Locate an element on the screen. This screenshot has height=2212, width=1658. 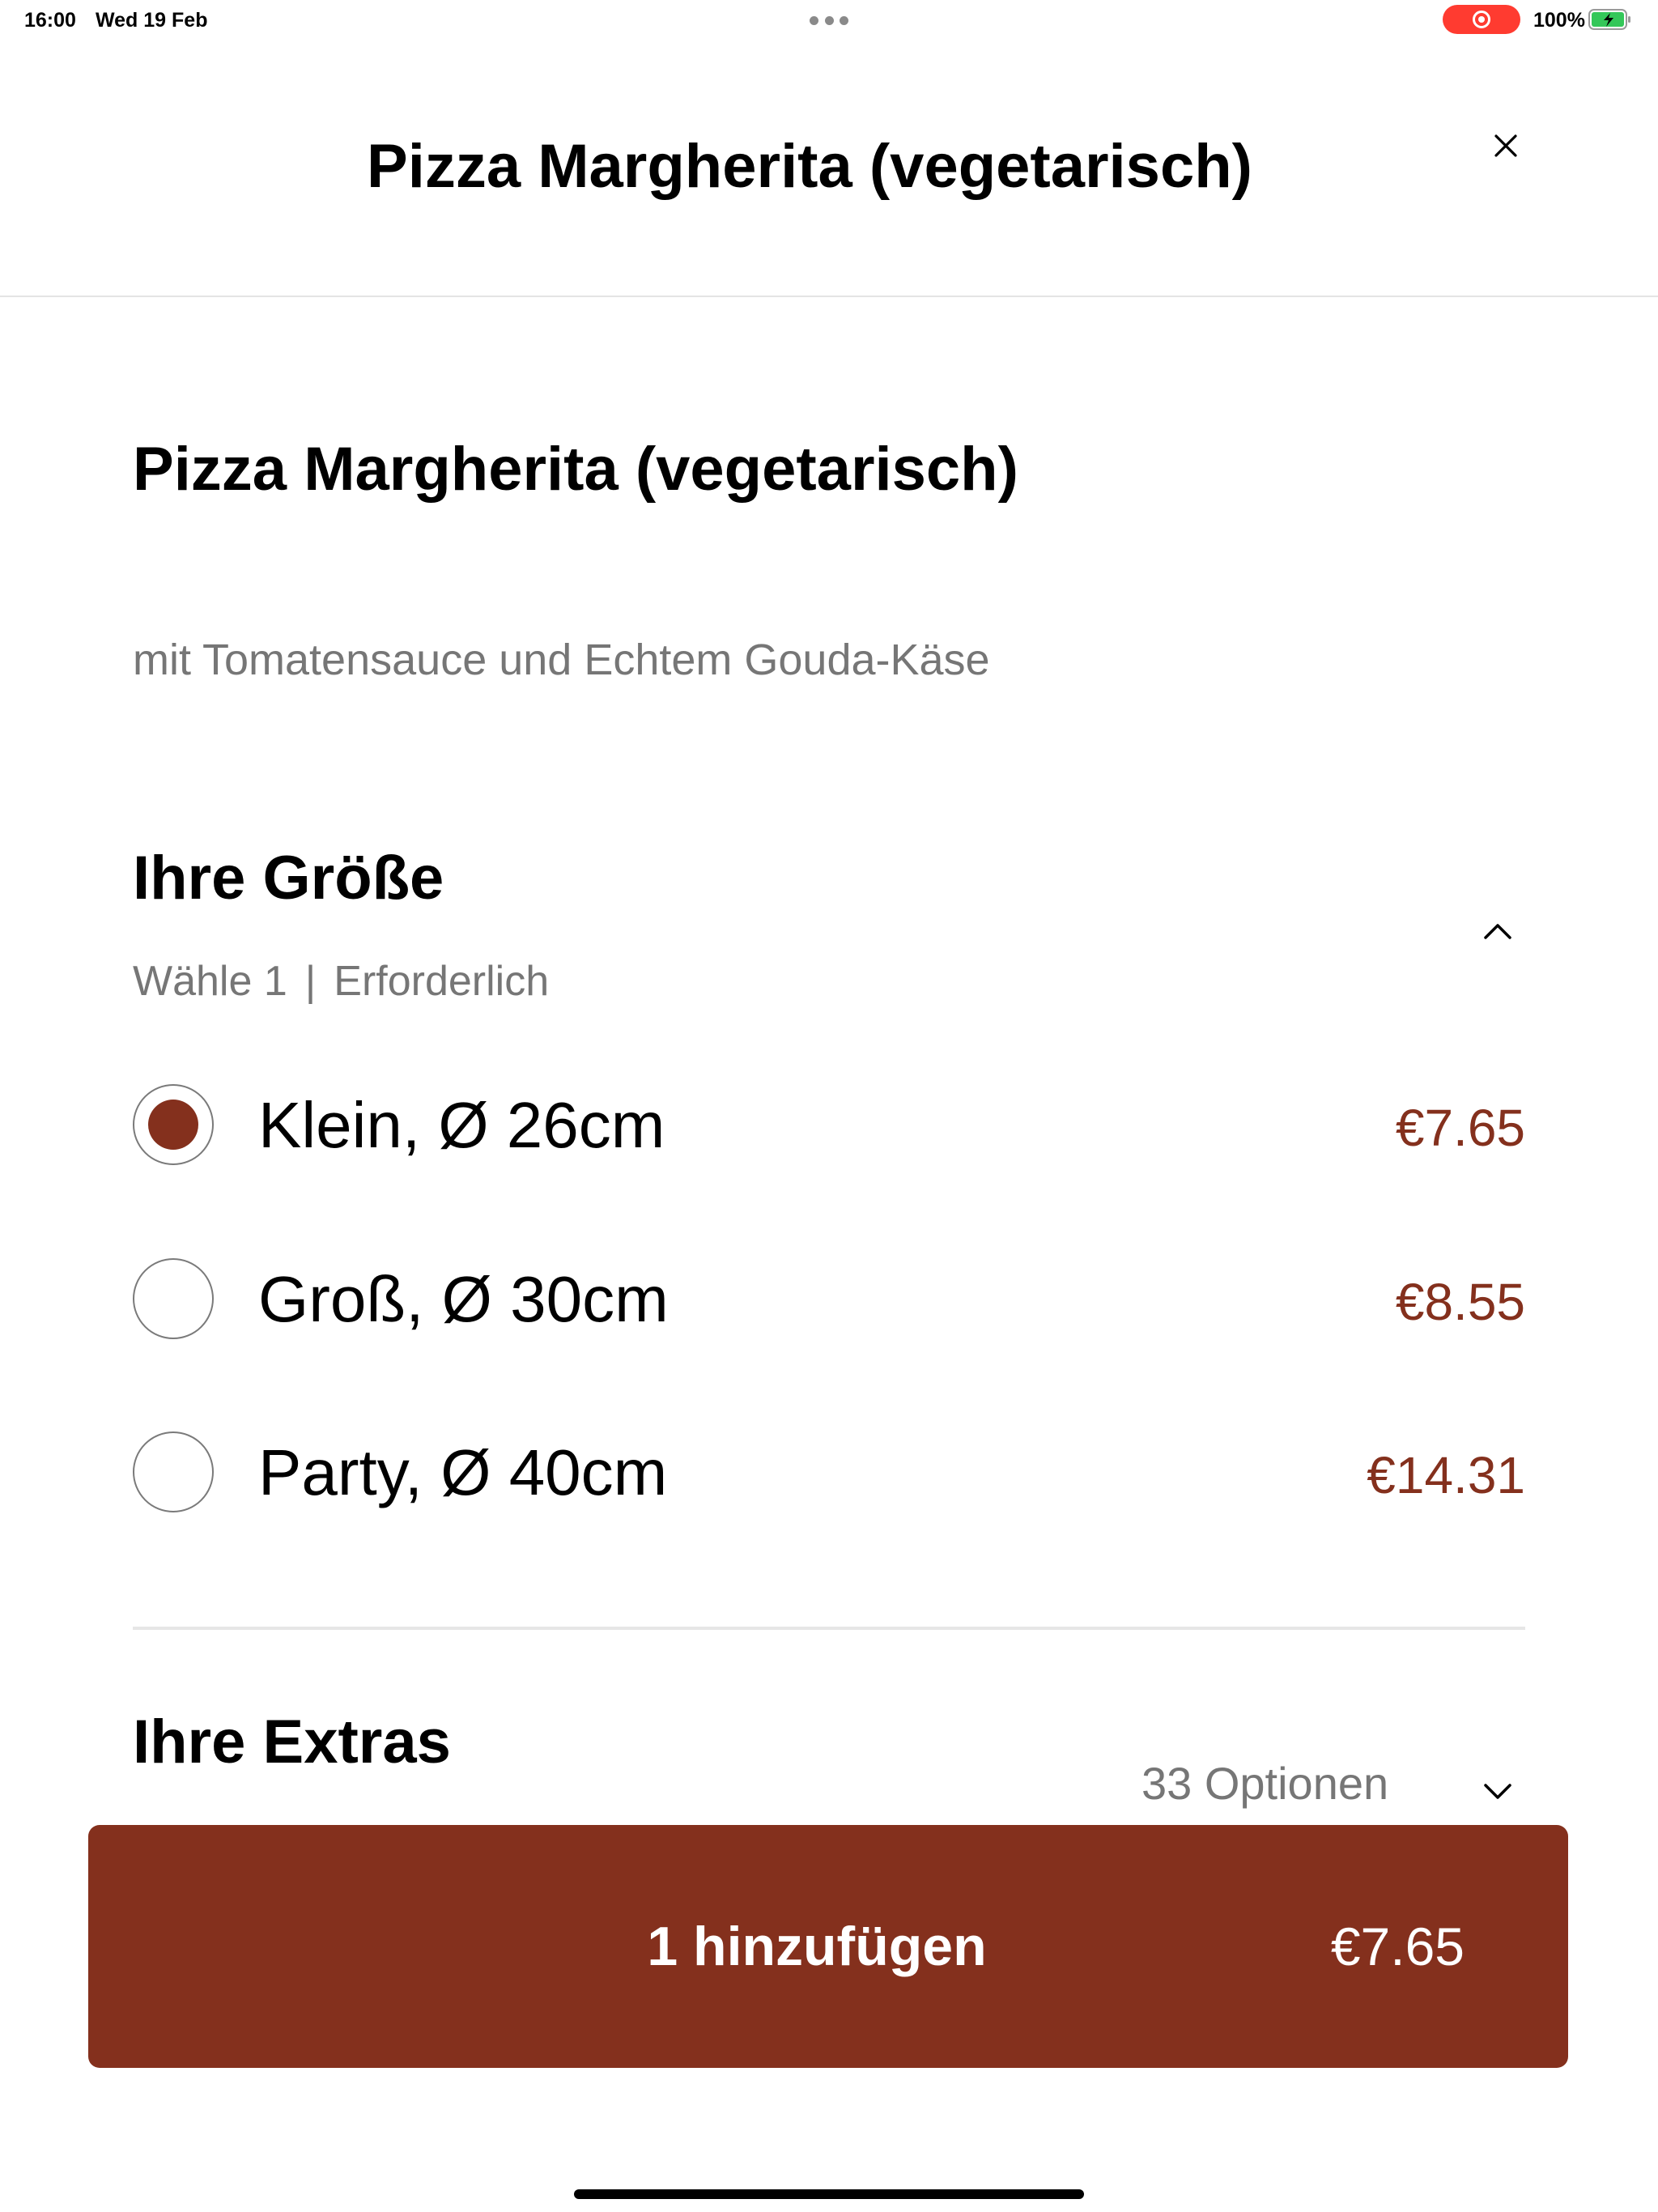
close-button is located at coordinates (1506, 145).